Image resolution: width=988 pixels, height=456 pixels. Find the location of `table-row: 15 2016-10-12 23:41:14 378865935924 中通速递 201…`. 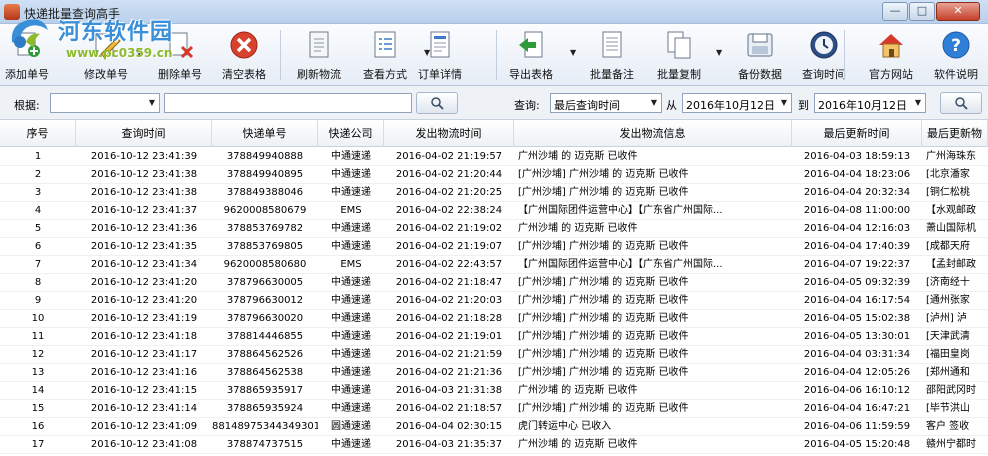

table-row: 15 2016-10-12 23:41:14 378865935924 中通速递 201… is located at coordinates (494, 409).